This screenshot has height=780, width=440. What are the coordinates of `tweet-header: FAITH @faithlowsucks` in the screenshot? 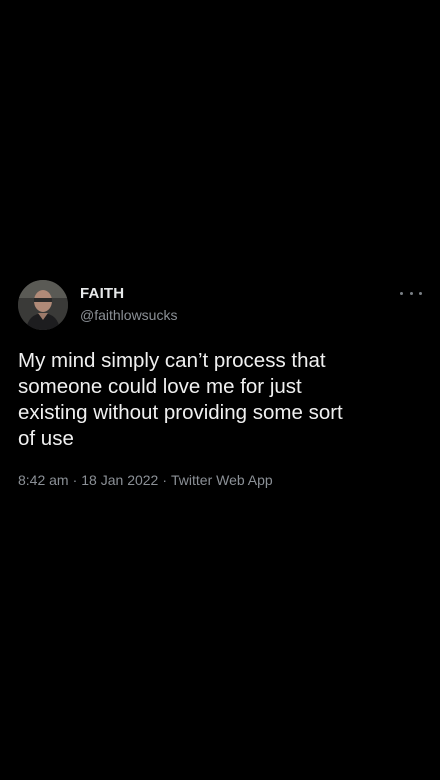 It's located at (220, 306).